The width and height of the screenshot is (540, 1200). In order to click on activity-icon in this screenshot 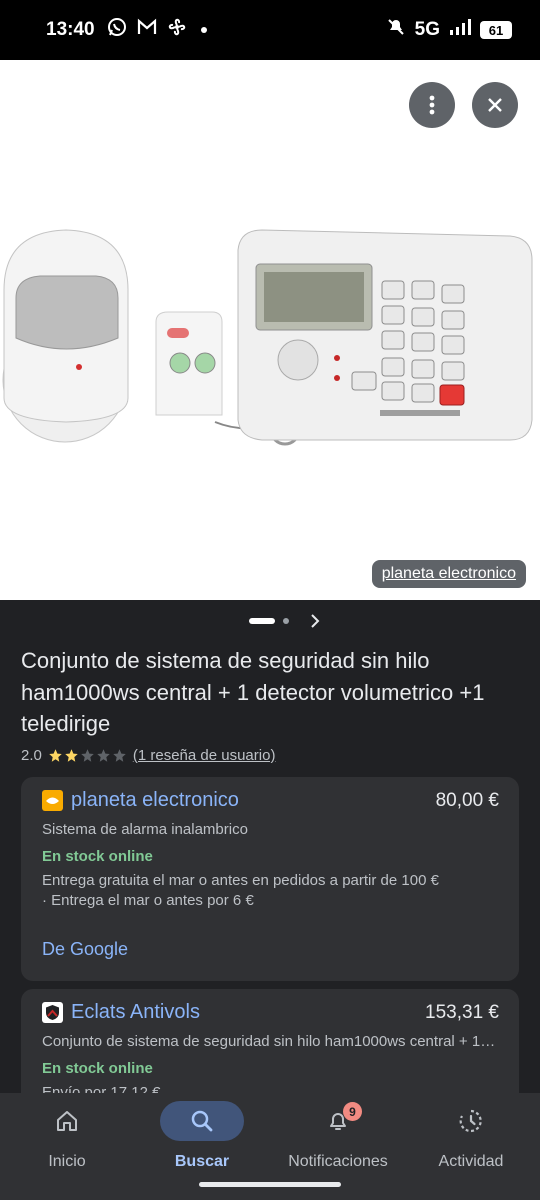, I will do `click(470, 1121)`.